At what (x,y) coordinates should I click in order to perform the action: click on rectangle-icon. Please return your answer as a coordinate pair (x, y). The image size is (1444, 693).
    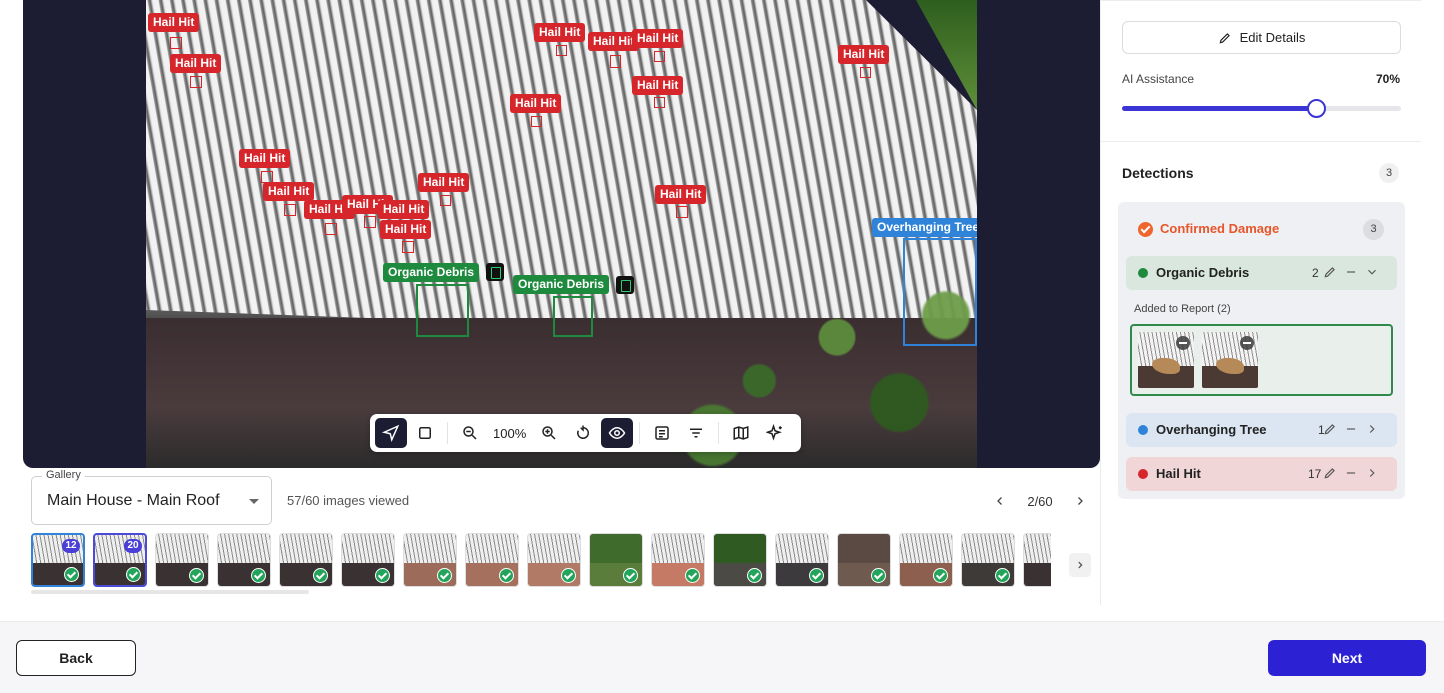
    Looking at the image, I should click on (425, 433).